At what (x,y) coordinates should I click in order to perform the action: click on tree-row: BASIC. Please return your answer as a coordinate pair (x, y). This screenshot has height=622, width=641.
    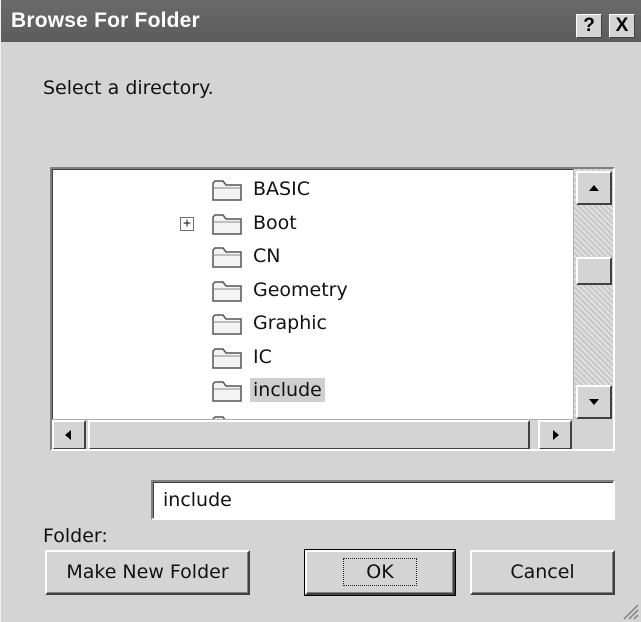
    Looking at the image, I should click on (312, 191).